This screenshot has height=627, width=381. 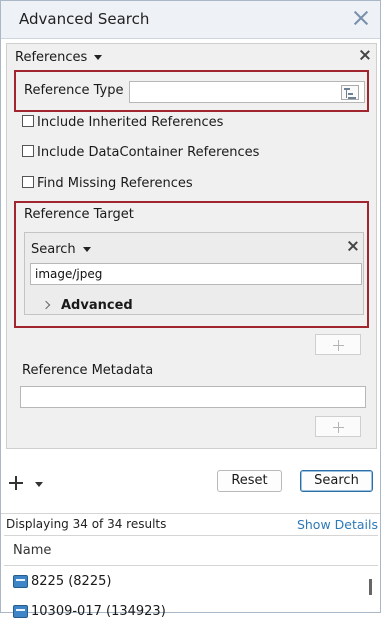 I want to click on name-column-header: Name, so click(x=191, y=550).